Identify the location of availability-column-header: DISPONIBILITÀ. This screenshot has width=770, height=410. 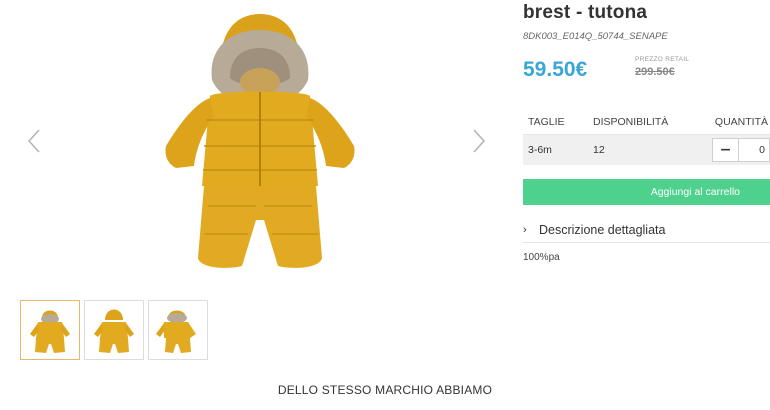
(640, 122).